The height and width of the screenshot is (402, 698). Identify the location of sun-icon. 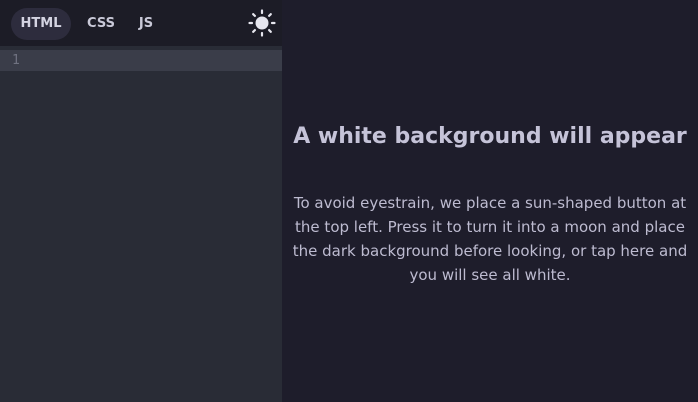
(262, 23).